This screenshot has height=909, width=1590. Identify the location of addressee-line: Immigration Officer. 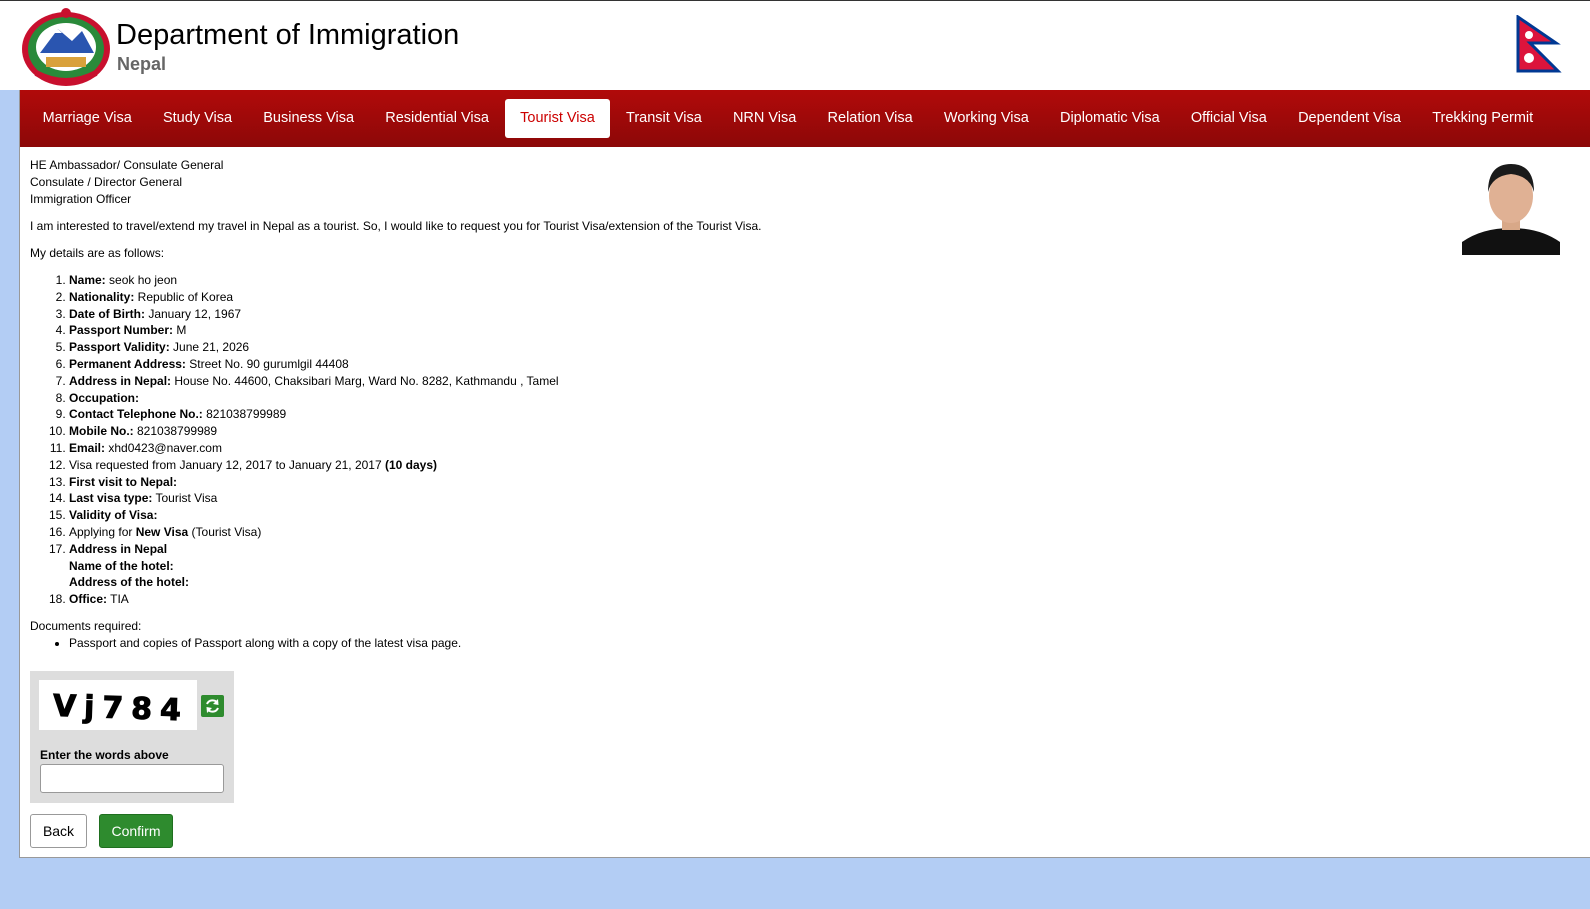
(81, 199).